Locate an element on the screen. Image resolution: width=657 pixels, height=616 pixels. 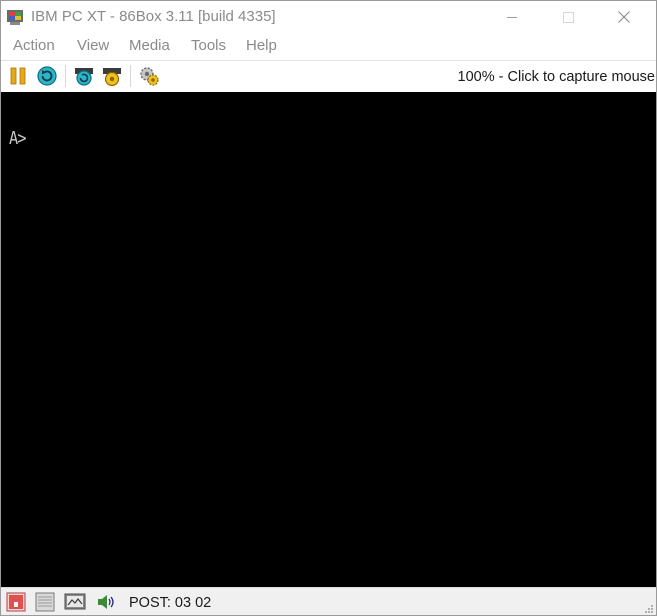
minimize-icon is located at coordinates (512, 17).